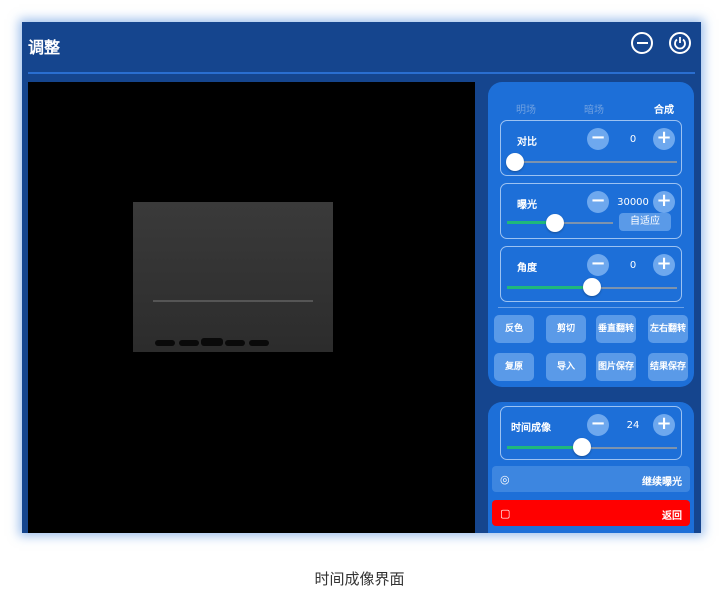 The width and height of the screenshot is (719, 599). I want to click on contrast-minus-button: −, so click(598, 139).